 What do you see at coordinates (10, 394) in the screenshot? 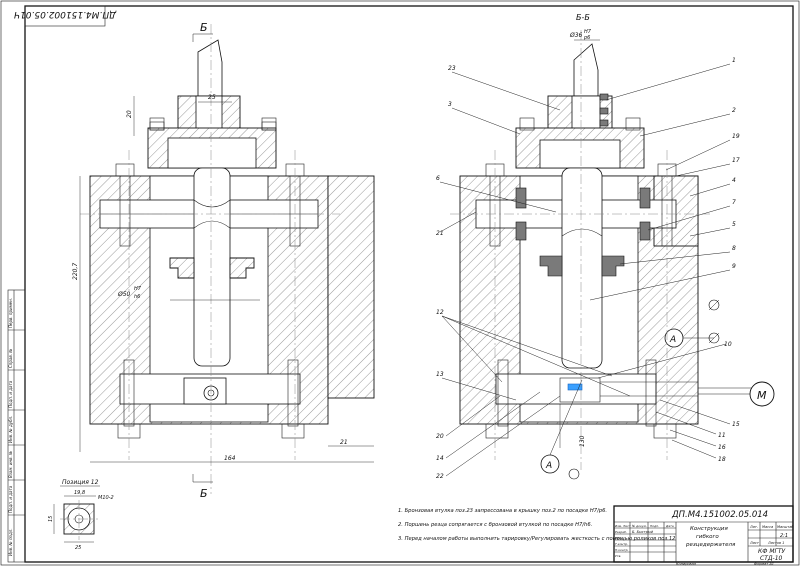
I see `strip-label-2: Подп. и дата` at bounding box center [10, 394].